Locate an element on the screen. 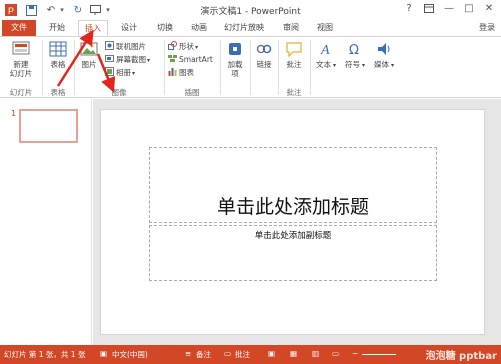 This screenshot has height=364, width=501. normal-view-icon: ▣ is located at coordinates (271, 353).